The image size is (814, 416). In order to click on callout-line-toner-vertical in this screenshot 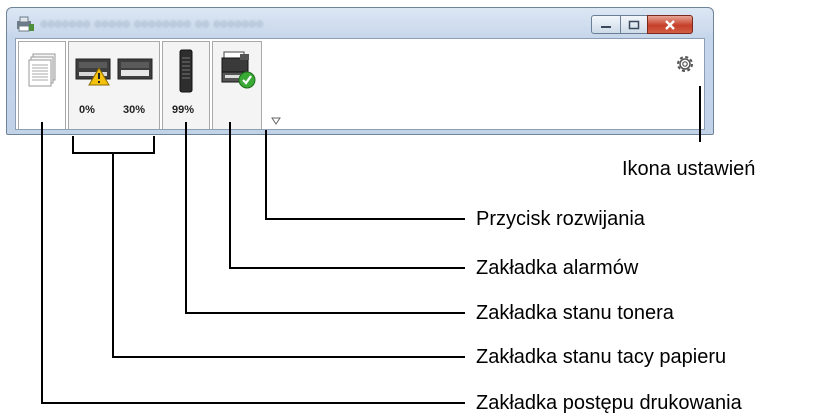, I will do `click(186, 218)`.